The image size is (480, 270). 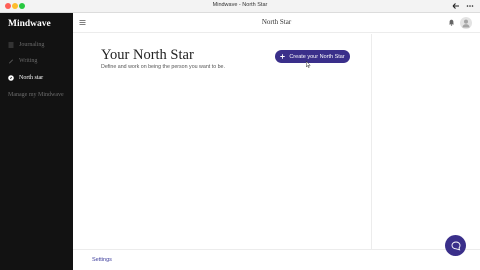 I want to click on user-icon, so click(x=466, y=23).